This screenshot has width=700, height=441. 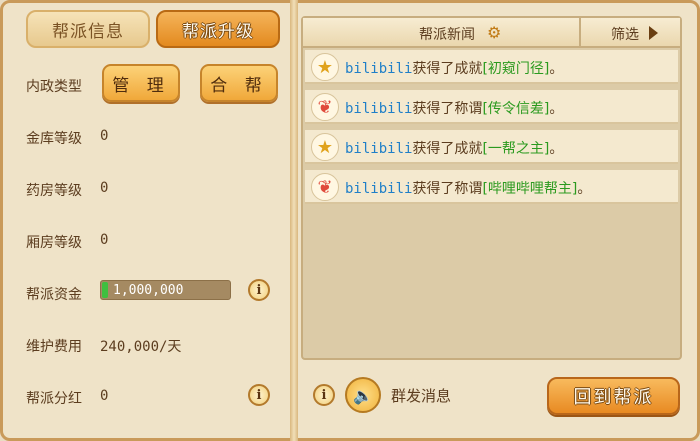 I want to click on news-item: ❦ bilibili获得了称谓[哔哩哔哩帮主]。, so click(x=491, y=187).